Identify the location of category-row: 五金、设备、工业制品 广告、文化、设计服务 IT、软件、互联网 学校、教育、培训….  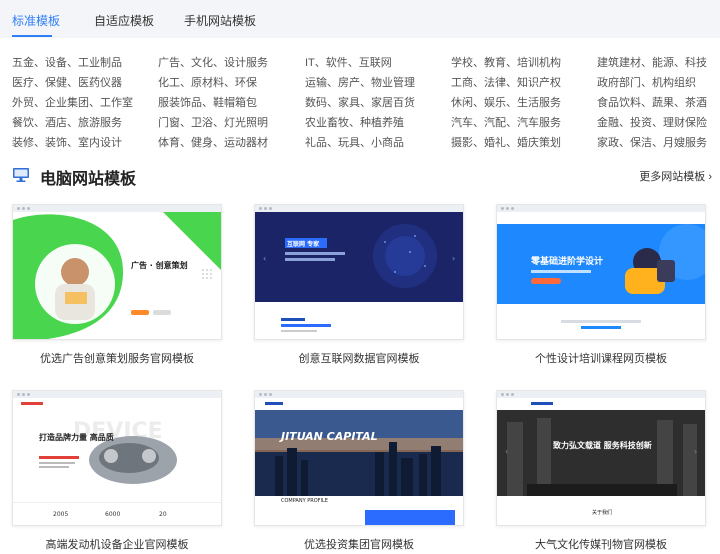
(360, 64).